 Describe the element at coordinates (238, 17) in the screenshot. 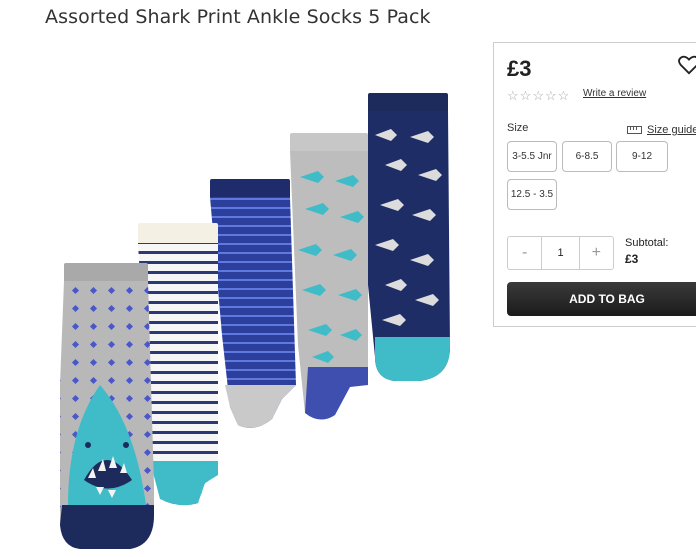

I see `product-title: Assorted Shark Print Ankle Socks 5 Pack` at that location.